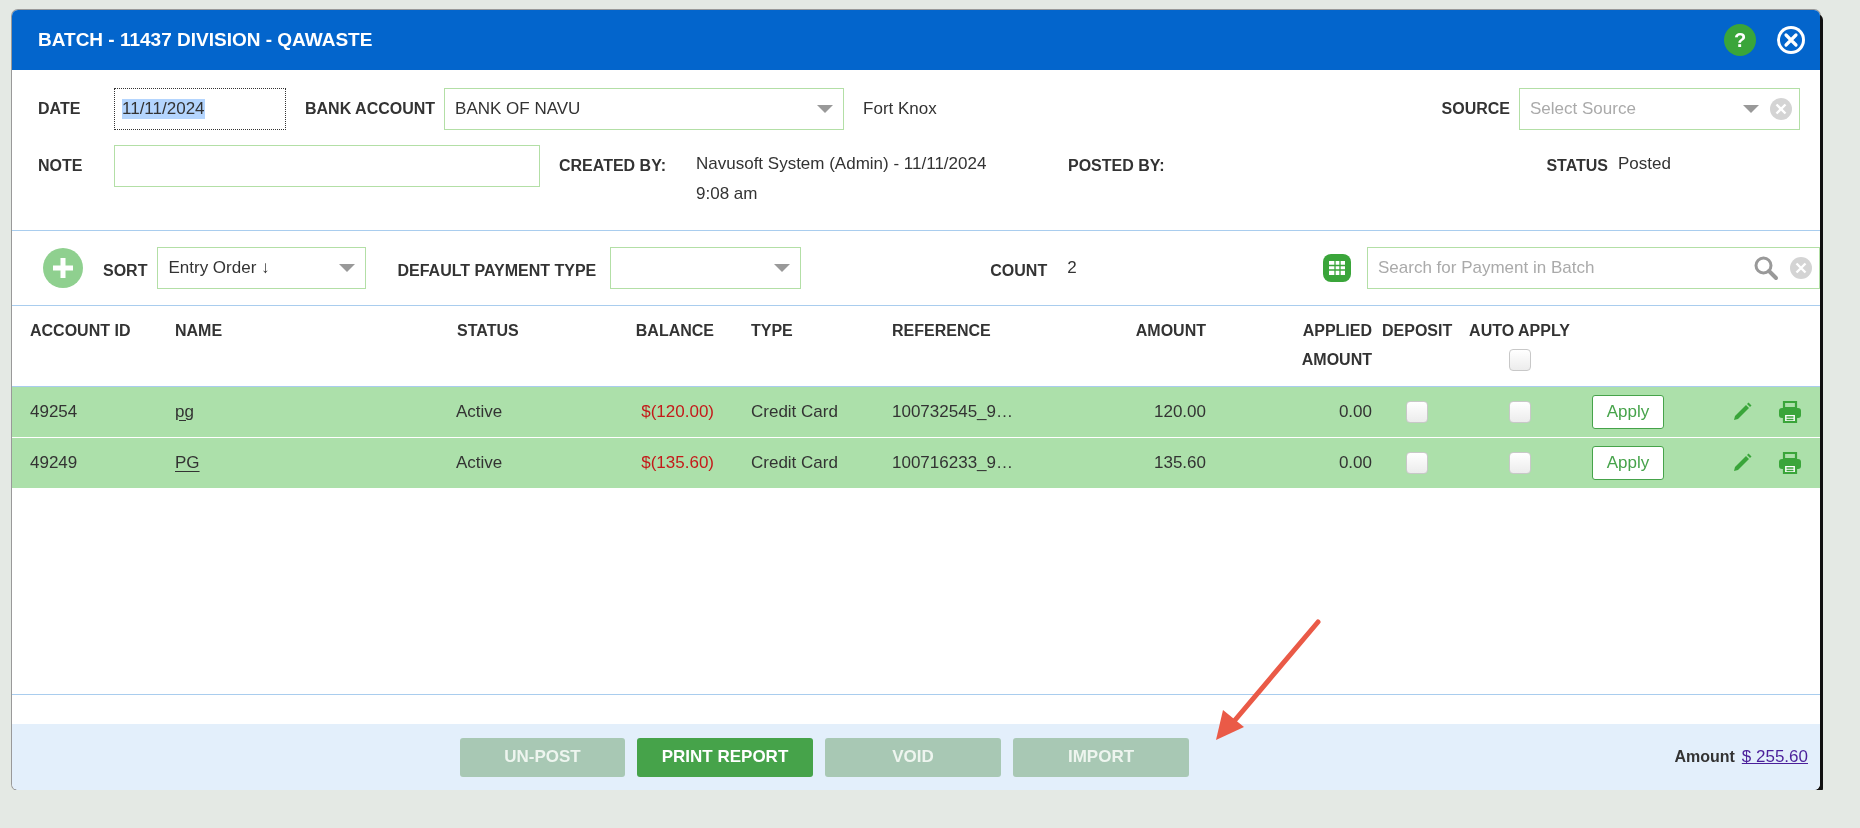 Image resolution: width=1860 pixels, height=828 pixels. I want to click on bank-name: Fort Knox, so click(900, 109).